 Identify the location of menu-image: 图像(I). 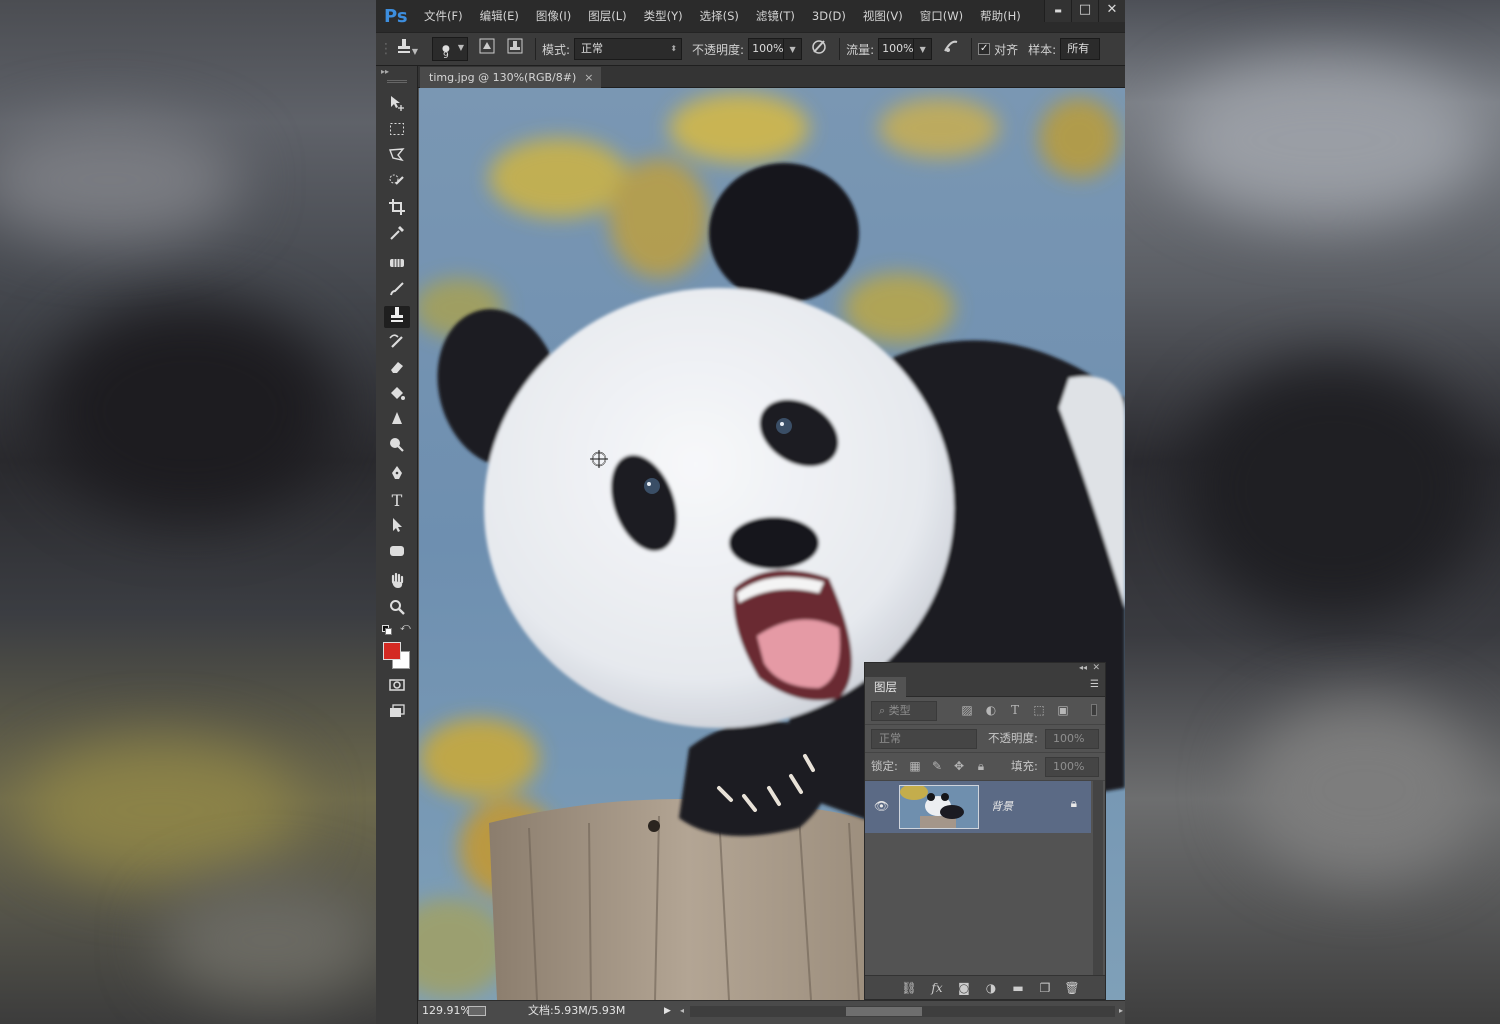
(553, 16).